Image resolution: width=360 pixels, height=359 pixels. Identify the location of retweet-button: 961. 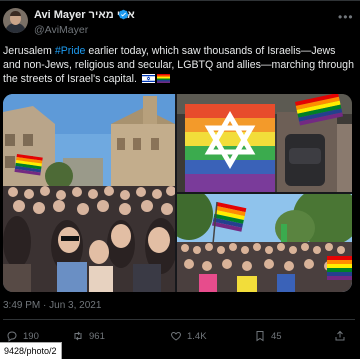
(88, 336).